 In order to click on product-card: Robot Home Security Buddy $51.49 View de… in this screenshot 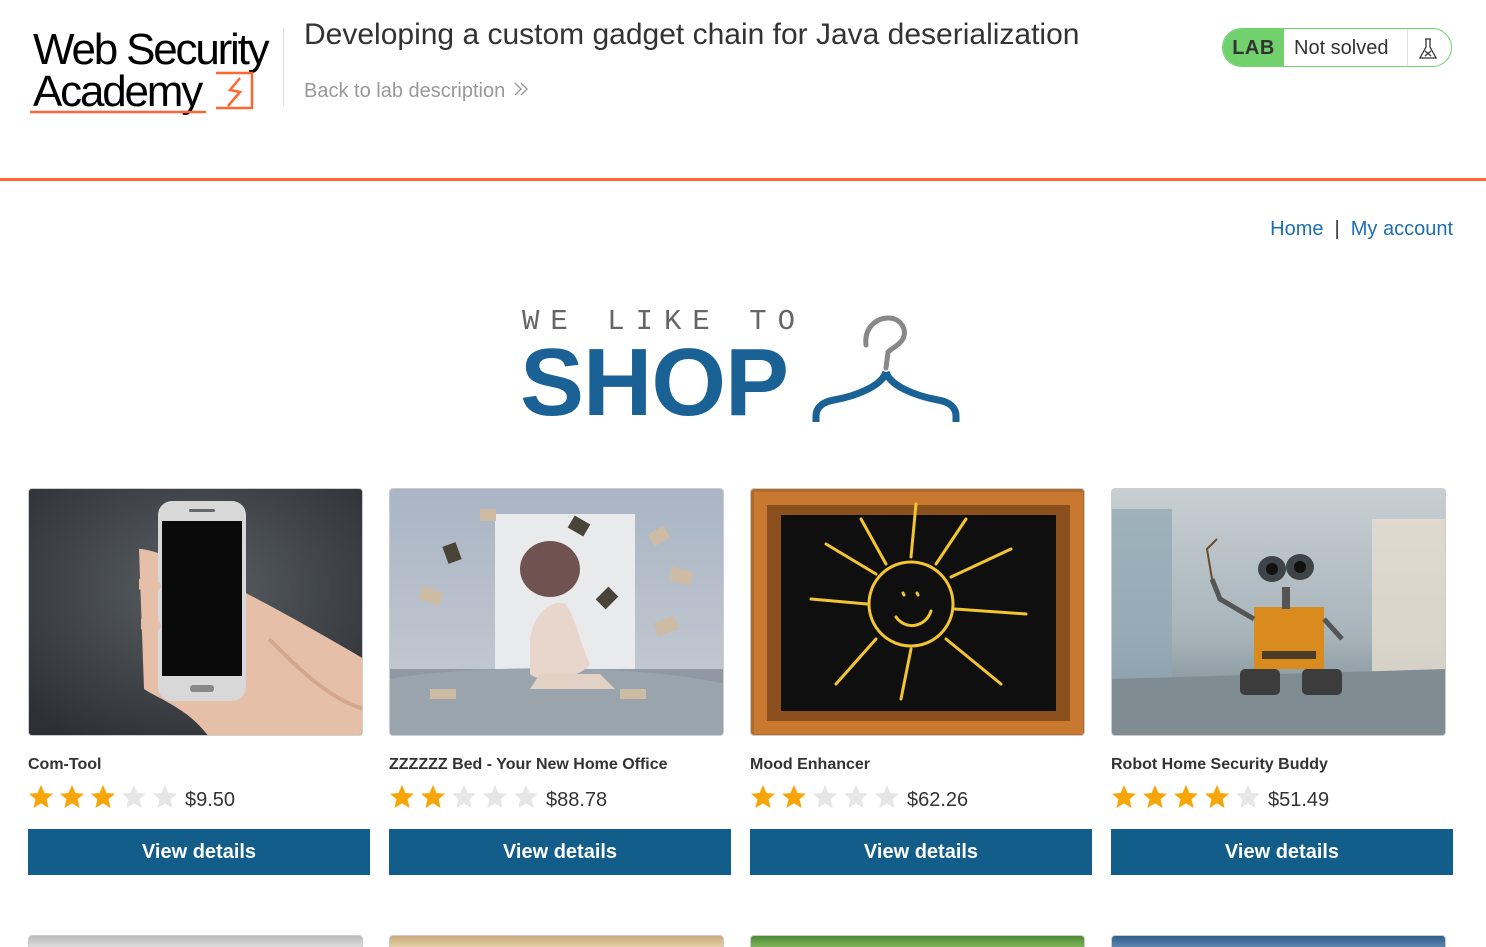, I will do `click(1282, 681)`.